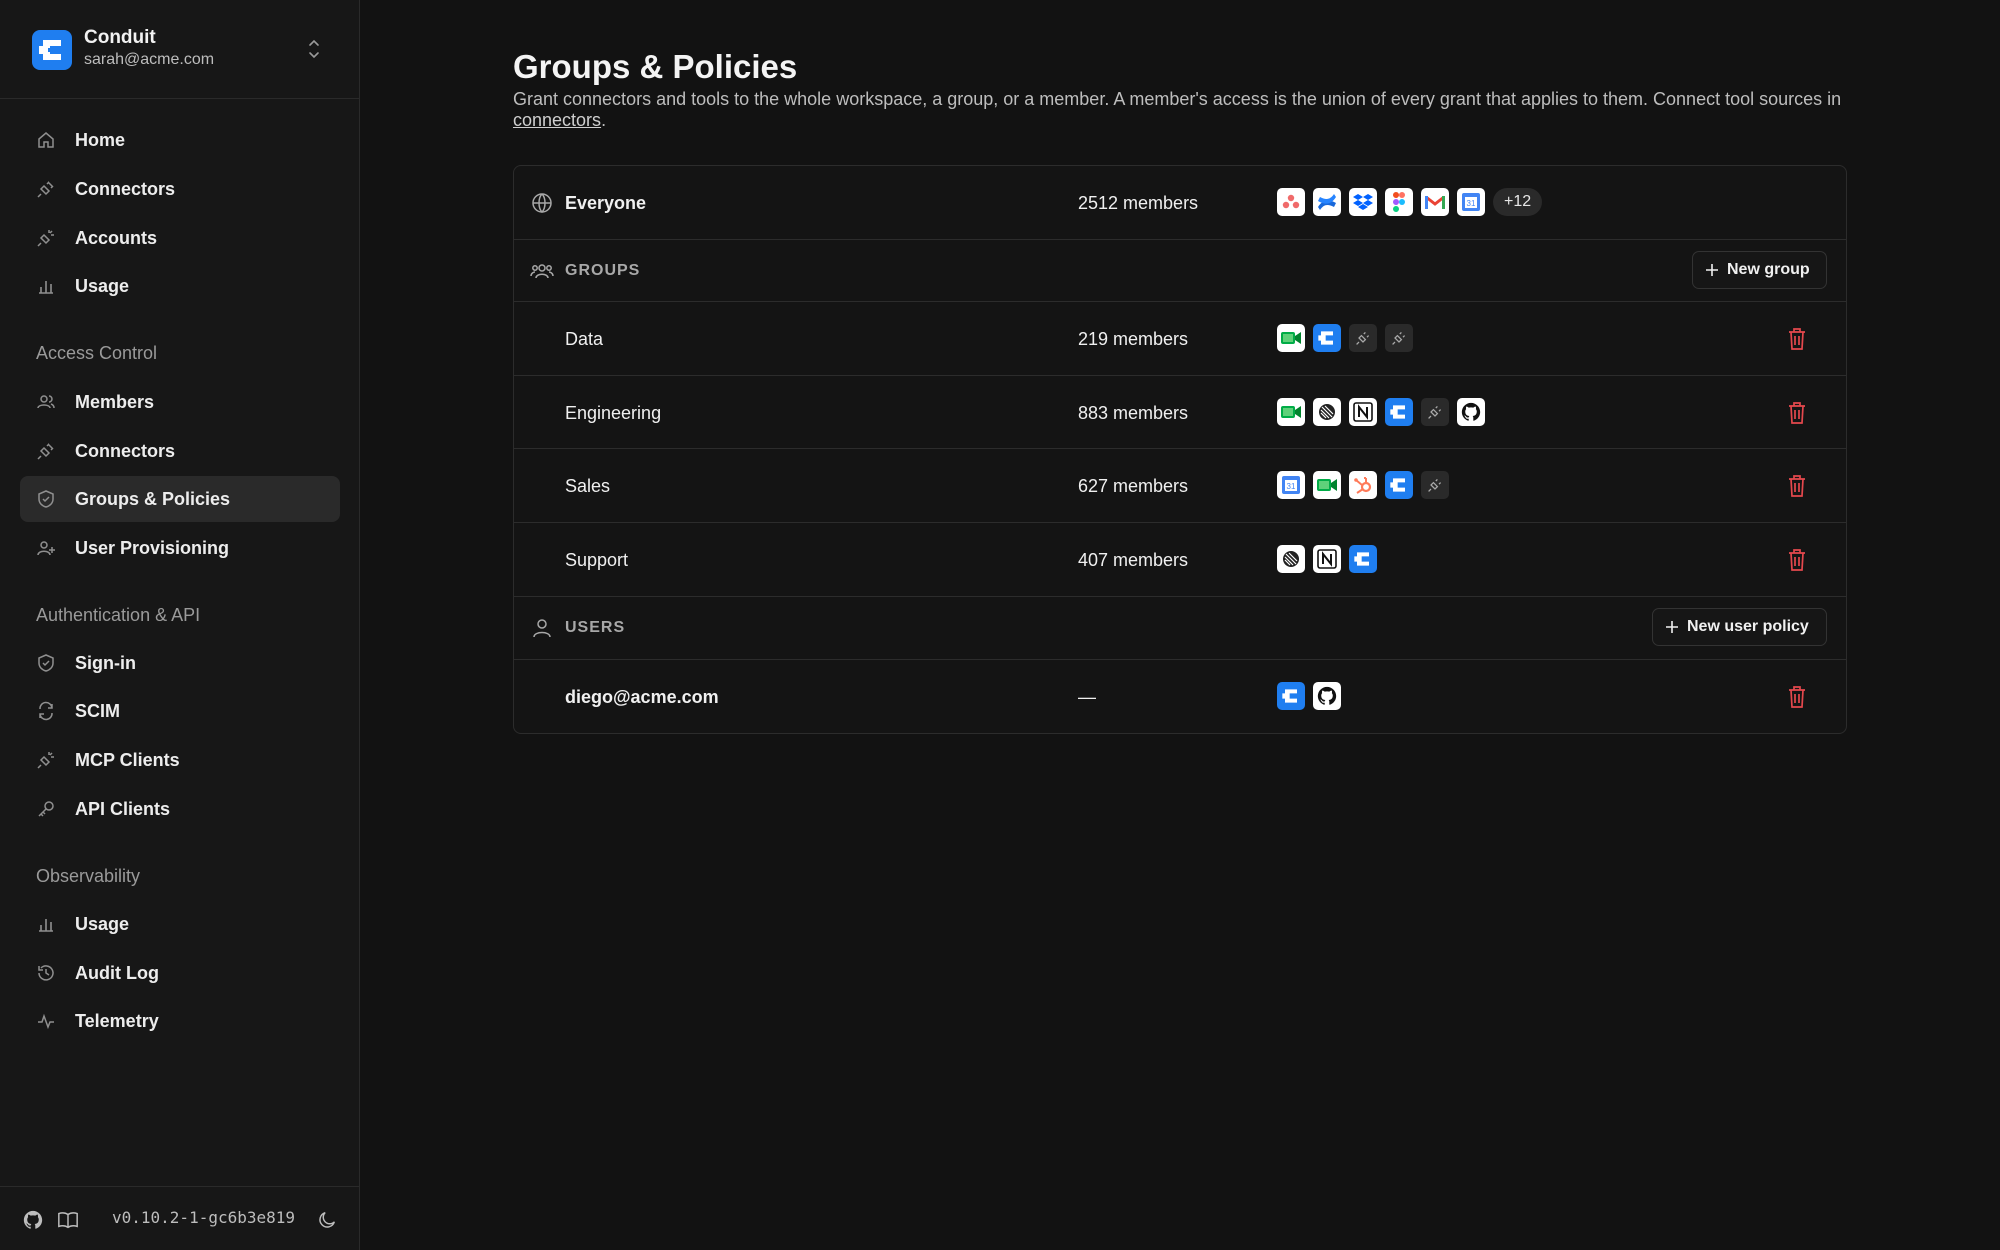  Describe the element at coordinates (97, 711) in the screenshot. I see `nav-item-label: SCIM` at that location.